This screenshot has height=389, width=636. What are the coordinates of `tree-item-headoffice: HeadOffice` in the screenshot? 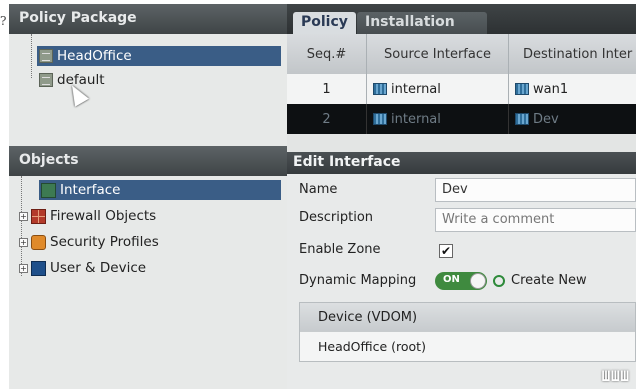 It's located at (159, 56).